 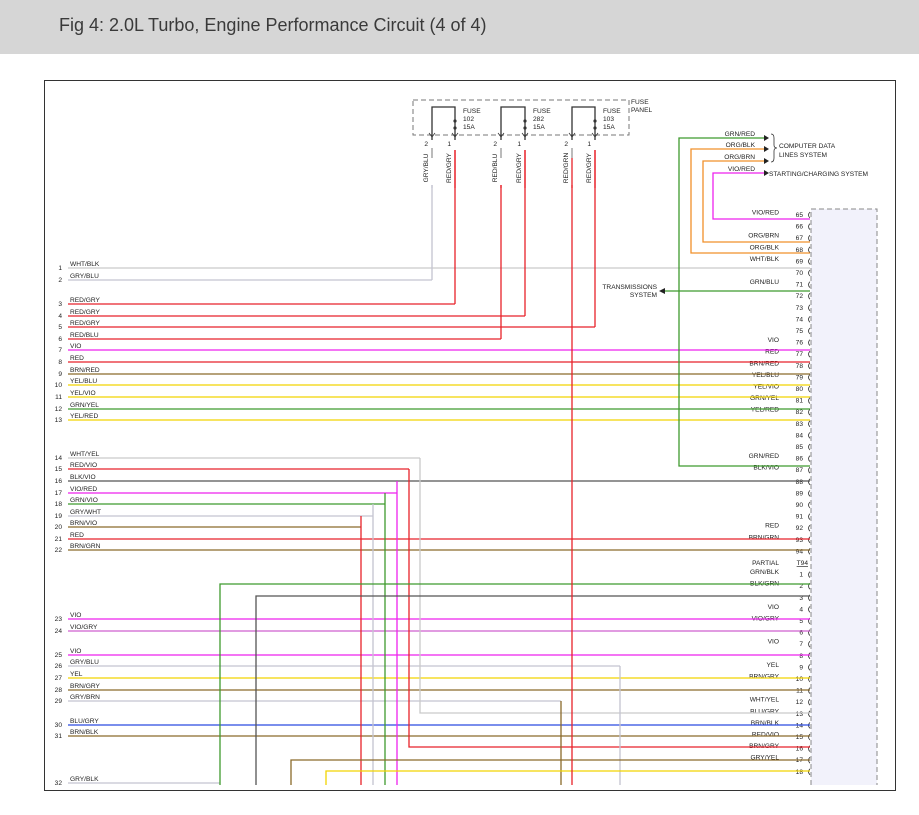 What do you see at coordinates (800, 679) in the screenshot?
I see `connector-pin-number: 10` at bounding box center [800, 679].